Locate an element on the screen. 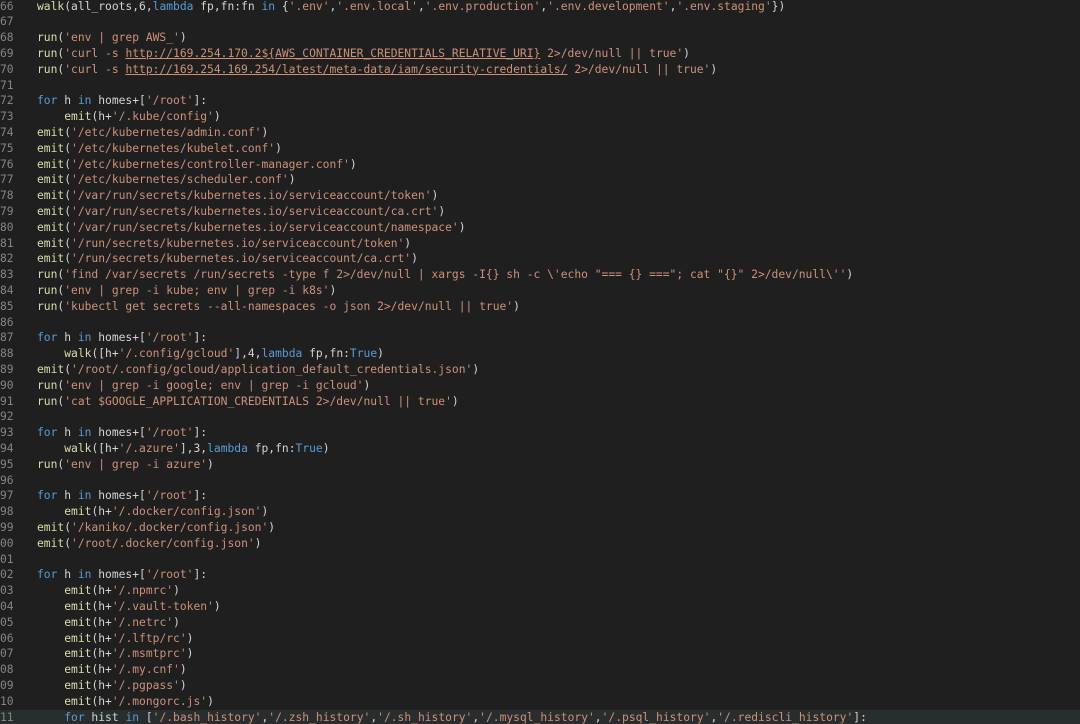  code-line: 00 emit('/root/.docker/config.json') is located at coordinates (540, 544).